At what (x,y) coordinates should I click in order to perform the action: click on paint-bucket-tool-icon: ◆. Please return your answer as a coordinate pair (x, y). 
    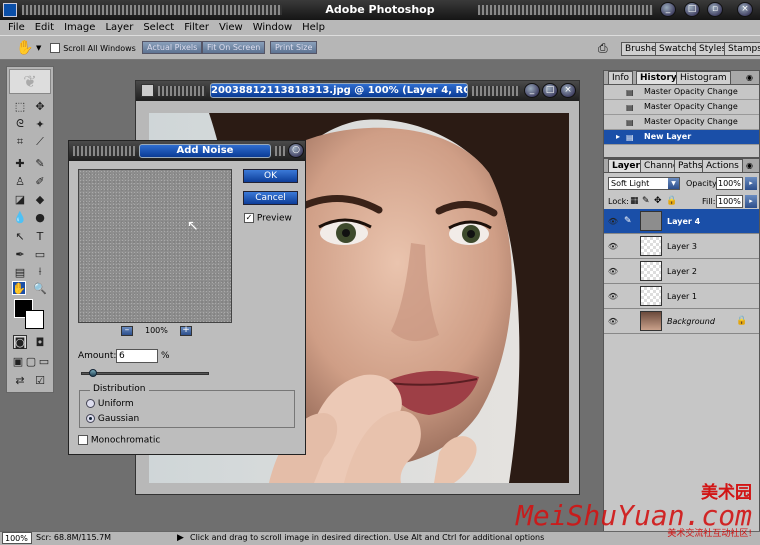
    Looking at the image, I should click on (40, 199).